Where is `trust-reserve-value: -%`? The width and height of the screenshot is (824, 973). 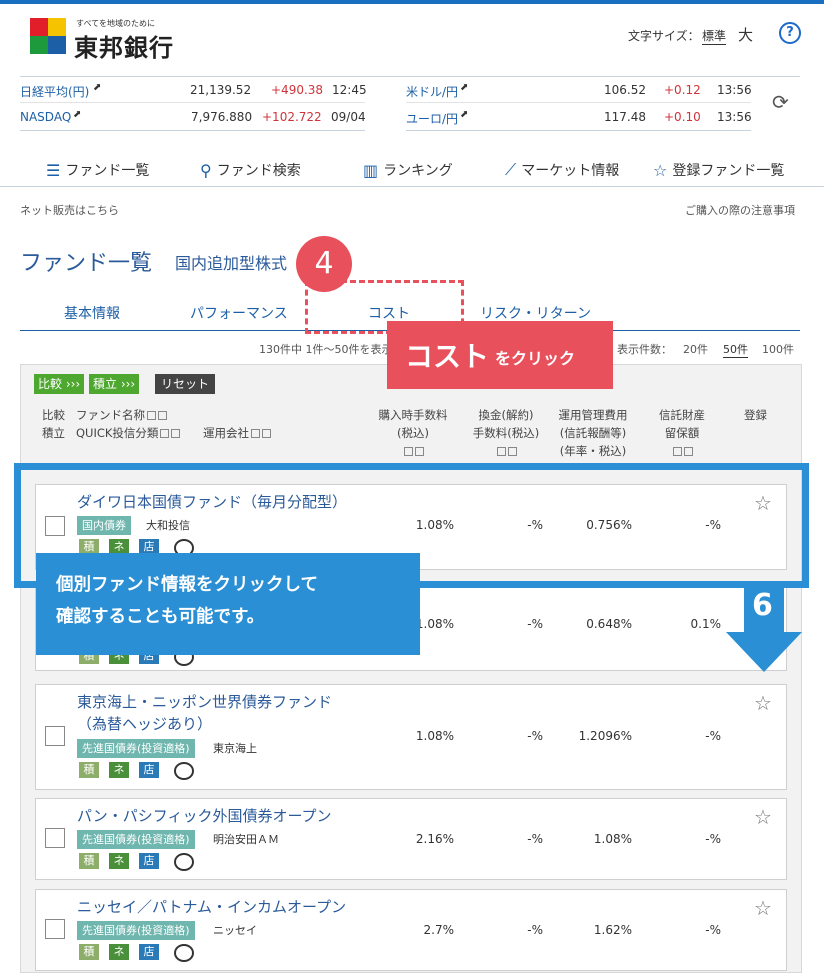
trust-reserve-value: -% is located at coordinates (713, 930).